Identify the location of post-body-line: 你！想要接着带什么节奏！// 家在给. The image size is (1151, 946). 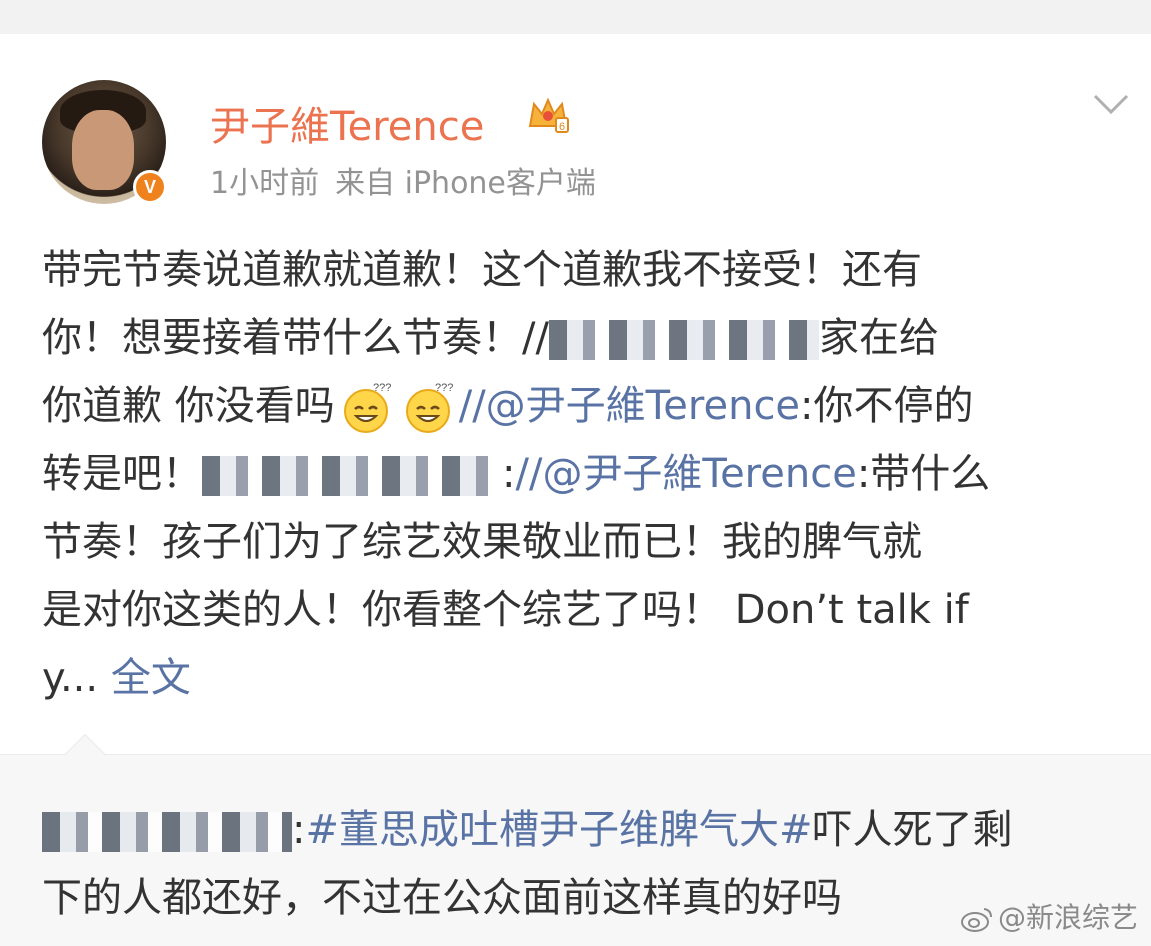
(582, 338).